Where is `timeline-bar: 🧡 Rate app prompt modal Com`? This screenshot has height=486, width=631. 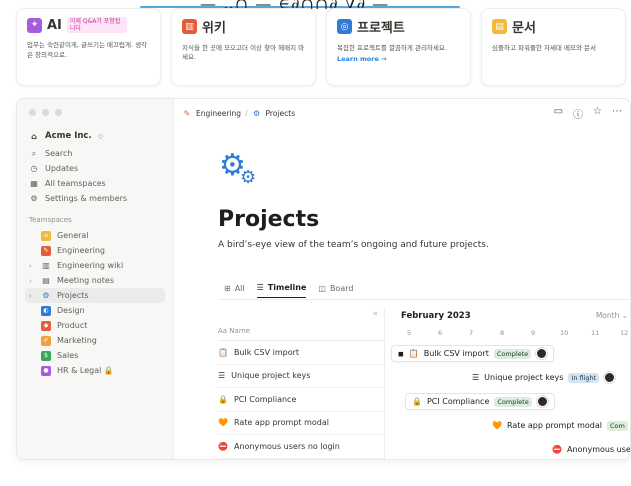
timeline-bar: 🧡 Rate app prompt modal Com is located at coordinates (557, 425).